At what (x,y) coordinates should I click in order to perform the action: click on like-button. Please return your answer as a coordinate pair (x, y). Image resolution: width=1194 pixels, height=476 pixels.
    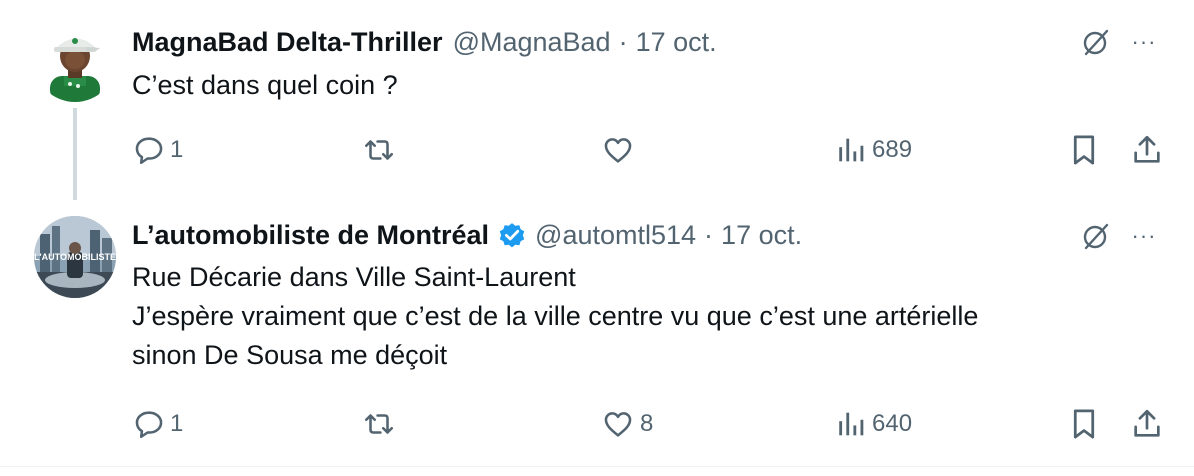
    Looking at the image, I should click on (620, 150).